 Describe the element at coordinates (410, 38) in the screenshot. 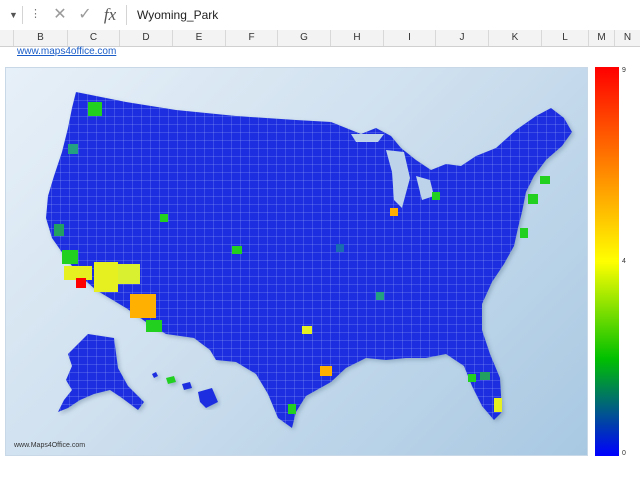

I see `column-header: I` at that location.